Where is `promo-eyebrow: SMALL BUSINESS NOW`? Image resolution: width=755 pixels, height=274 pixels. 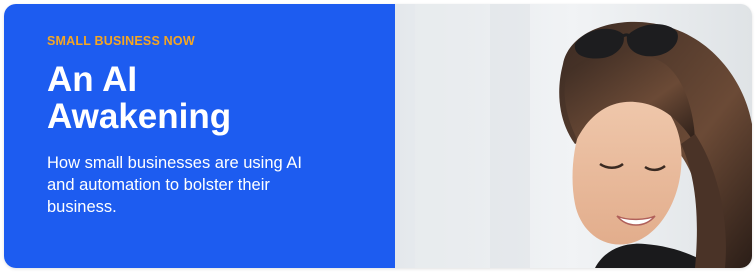 promo-eyebrow: SMALL BUSINESS NOW is located at coordinates (121, 41).